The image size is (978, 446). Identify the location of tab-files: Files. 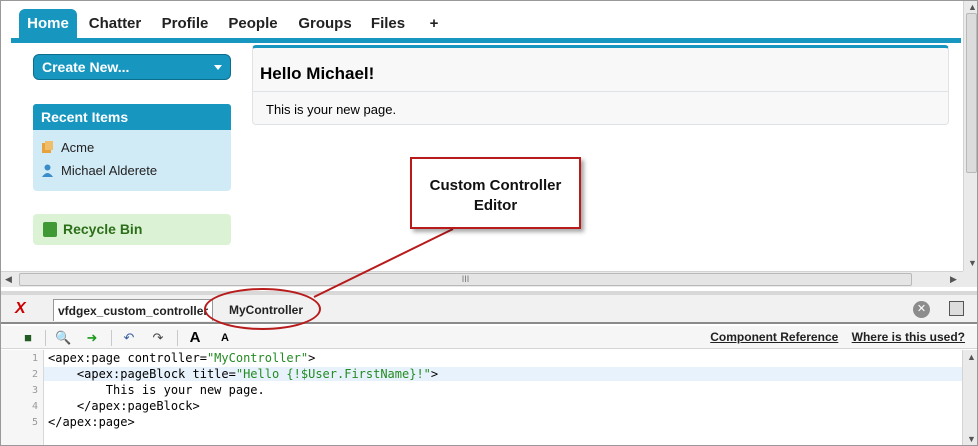
(388, 24).